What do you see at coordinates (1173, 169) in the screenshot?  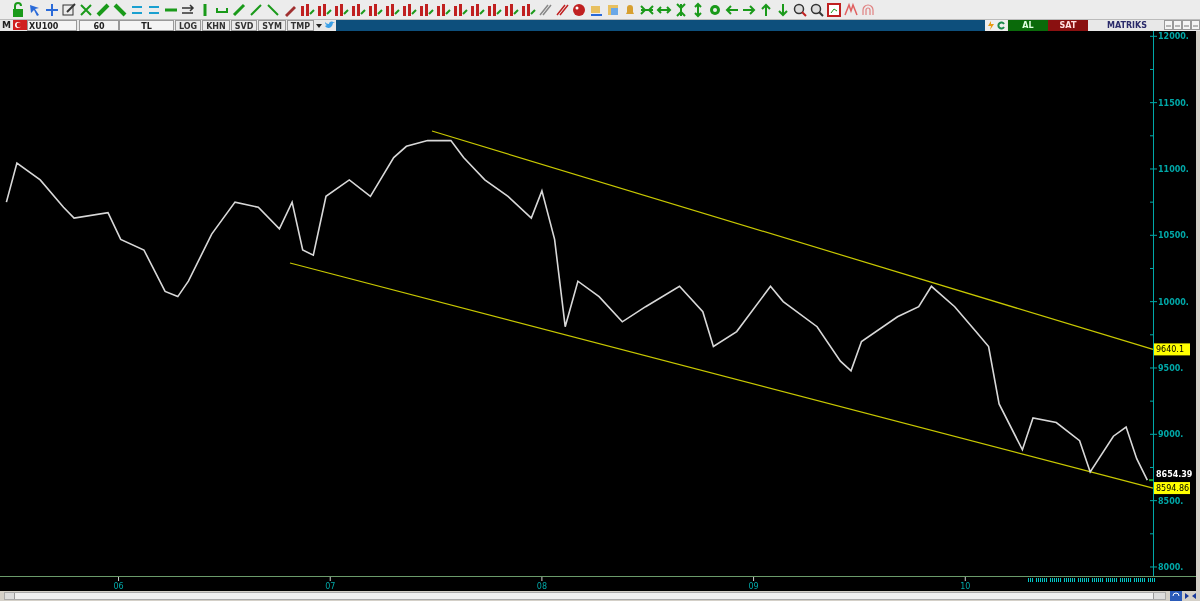 I see `axis-label: 11000.` at bounding box center [1173, 169].